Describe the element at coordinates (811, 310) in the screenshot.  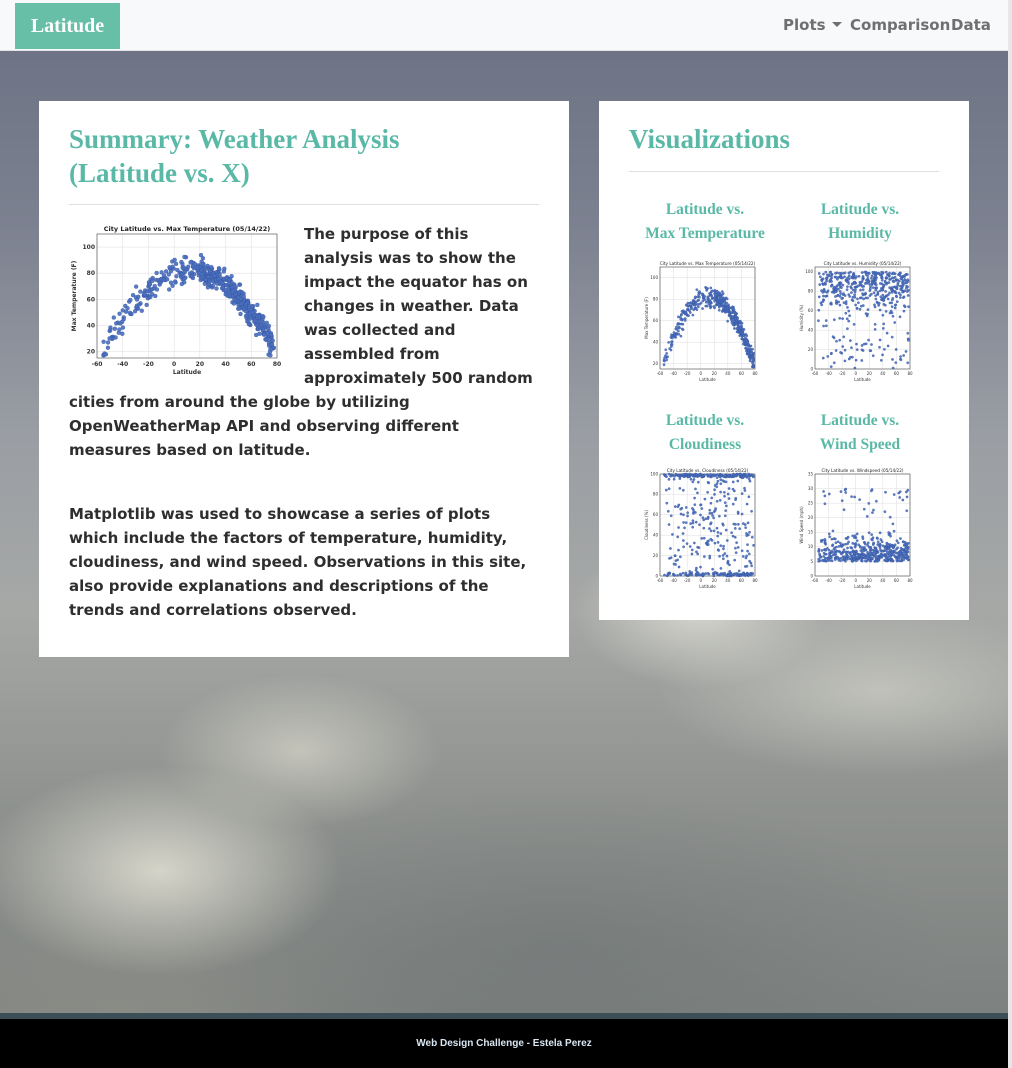
I see `y-tick-label: 60` at that location.